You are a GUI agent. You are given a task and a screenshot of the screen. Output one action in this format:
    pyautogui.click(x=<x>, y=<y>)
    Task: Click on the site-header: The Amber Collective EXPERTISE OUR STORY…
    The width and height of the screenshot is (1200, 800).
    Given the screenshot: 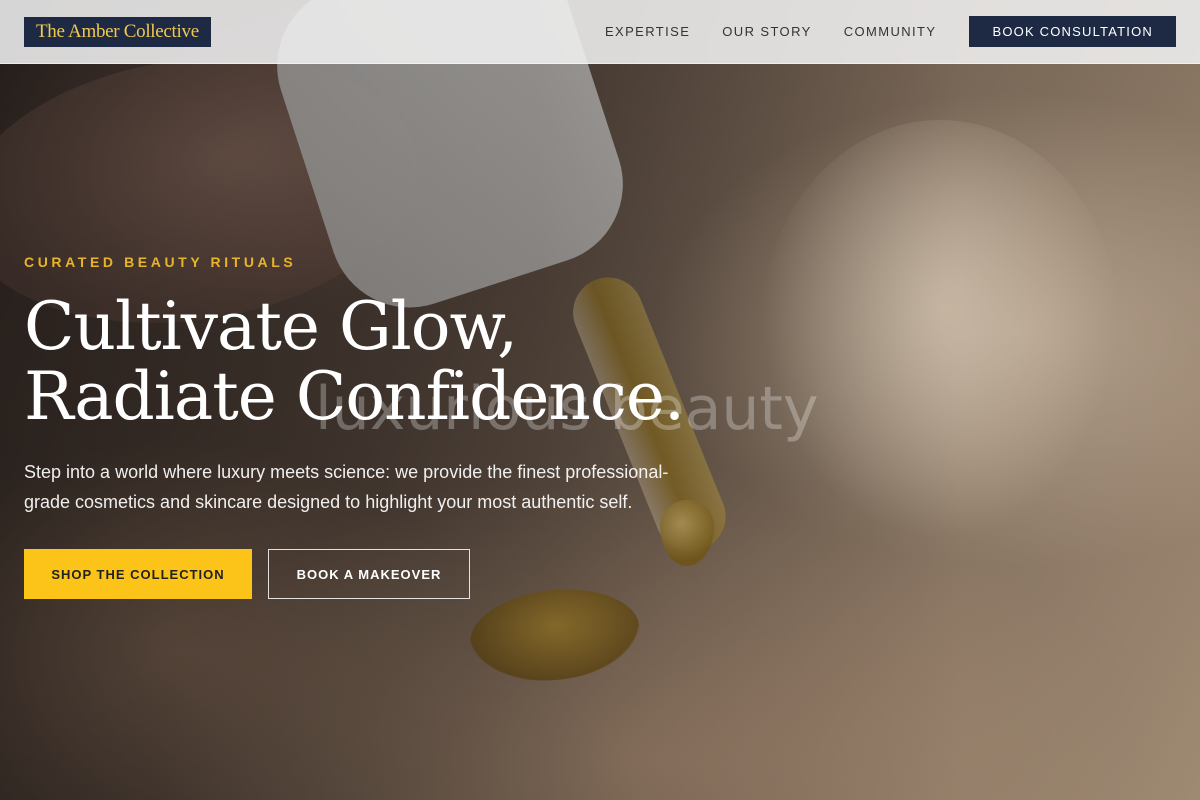 What is the action you would take?
    pyautogui.click(x=600, y=32)
    